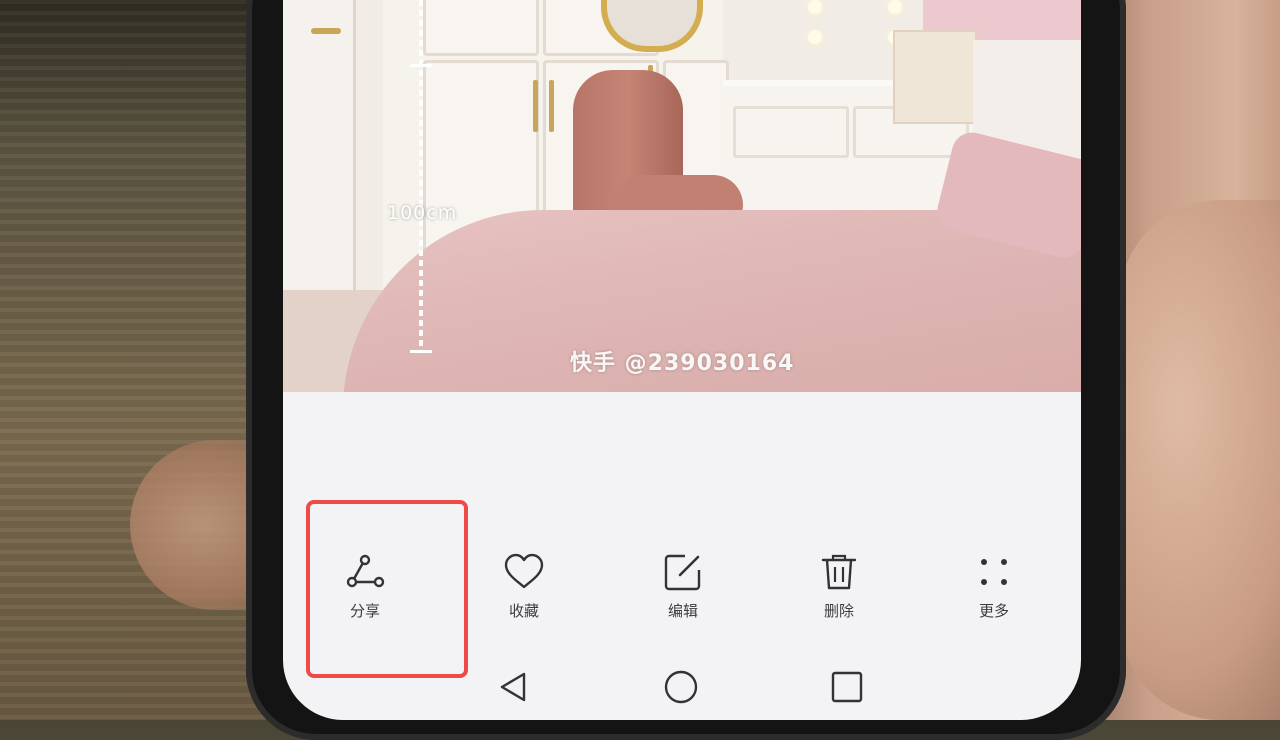 This screenshot has width=1280, height=740. Describe the element at coordinates (524, 595) in the screenshot. I see `favorite-button: 收藏` at that location.